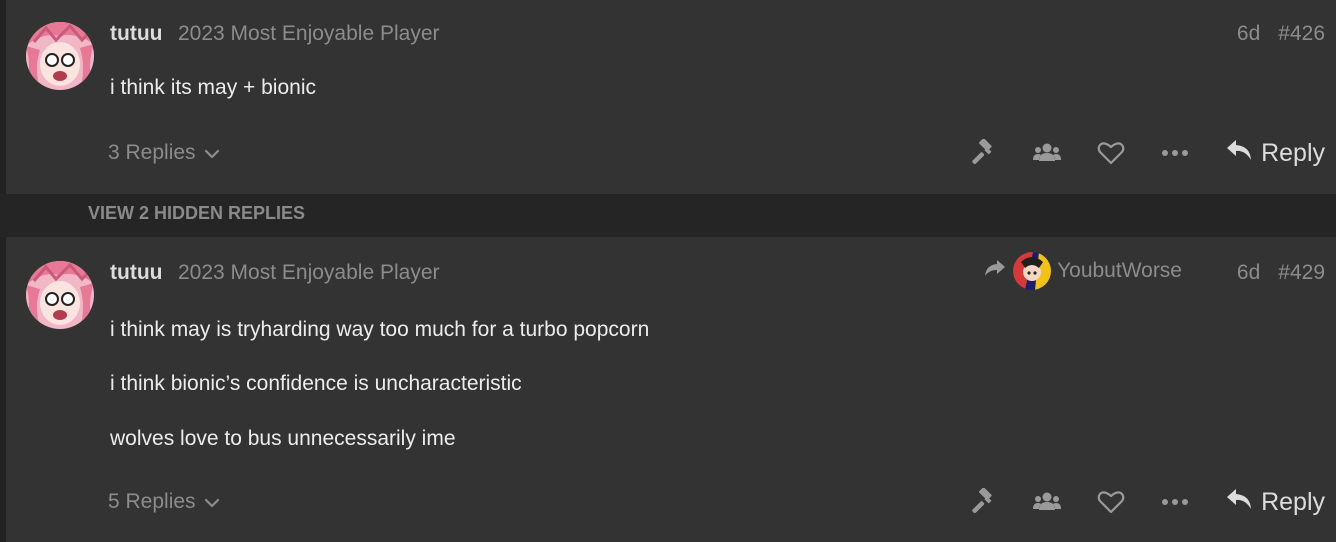 Image resolution: width=1336 pixels, height=542 pixels. I want to click on post-number: #426, so click(1301, 33).